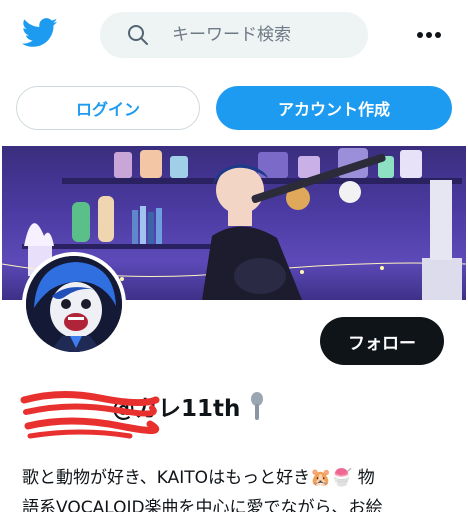  What do you see at coordinates (202, 505) in the screenshot?
I see `bio-line: 語系VOCALOID楽曲を中心に愛でながら、お絵` at bounding box center [202, 505].